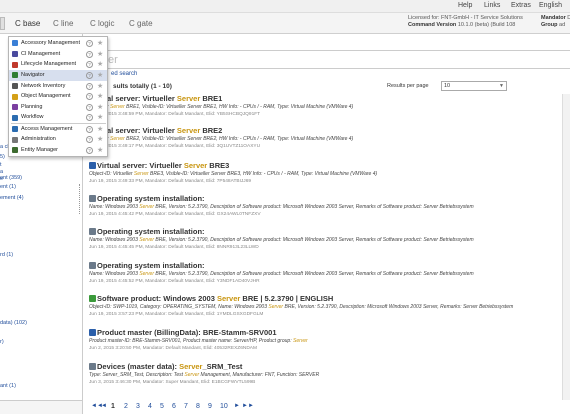 The width and height of the screenshot is (570, 414). Describe the element at coordinates (1, 165) in the screenshot. I see `sidebar-item: t` at that location.